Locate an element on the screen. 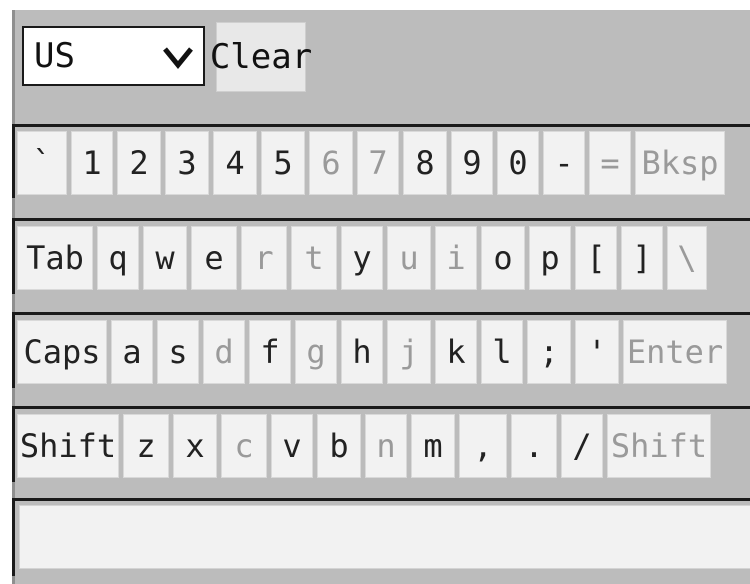  key-s: s is located at coordinates (178, 351).